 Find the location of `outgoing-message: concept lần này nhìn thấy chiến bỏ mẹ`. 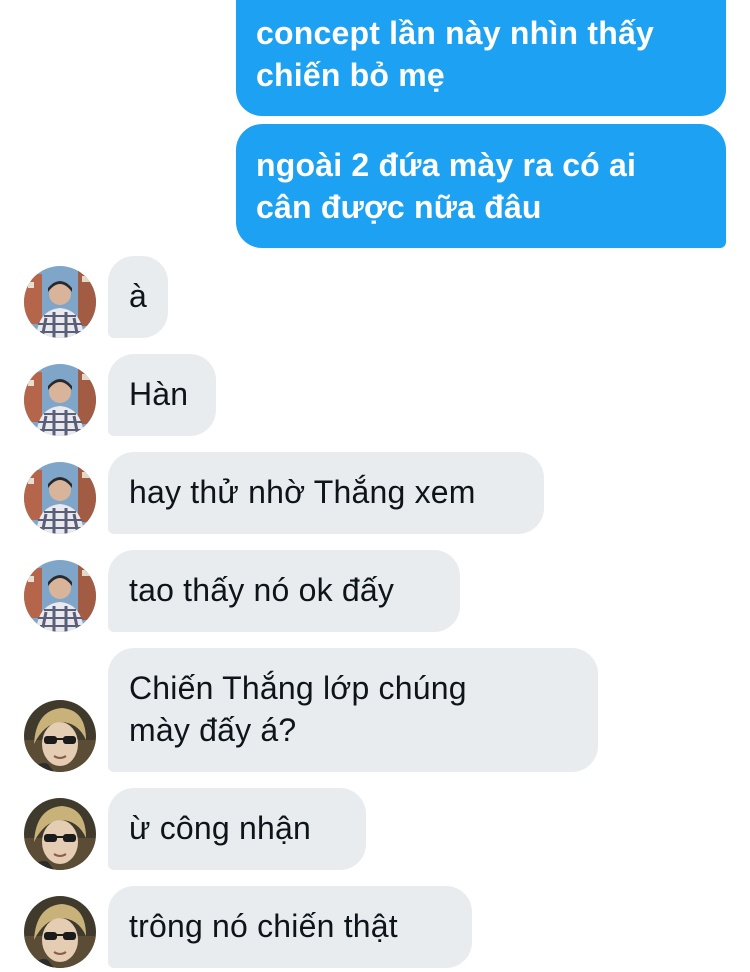

outgoing-message: concept lần này nhìn thấy chiến bỏ mẹ is located at coordinates (481, 58).